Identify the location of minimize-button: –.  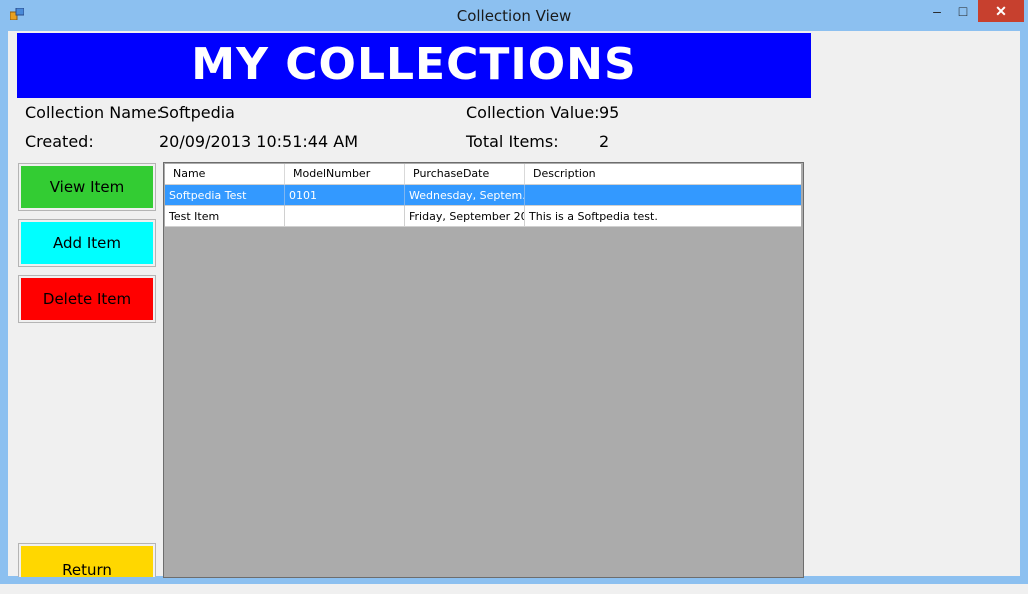
(937, 11).